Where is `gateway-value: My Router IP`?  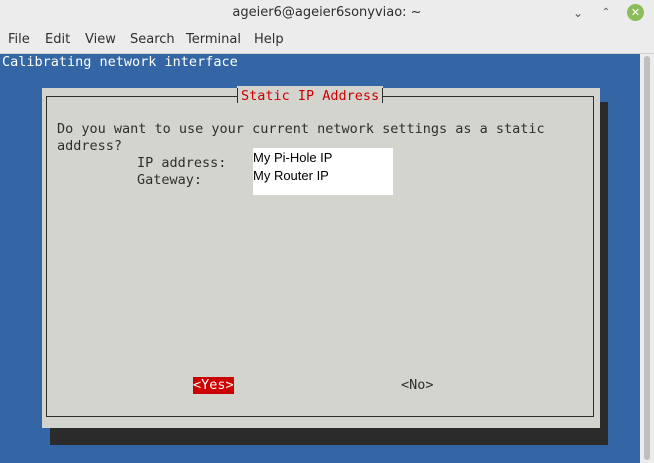
gateway-value: My Router IP is located at coordinates (291, 175).